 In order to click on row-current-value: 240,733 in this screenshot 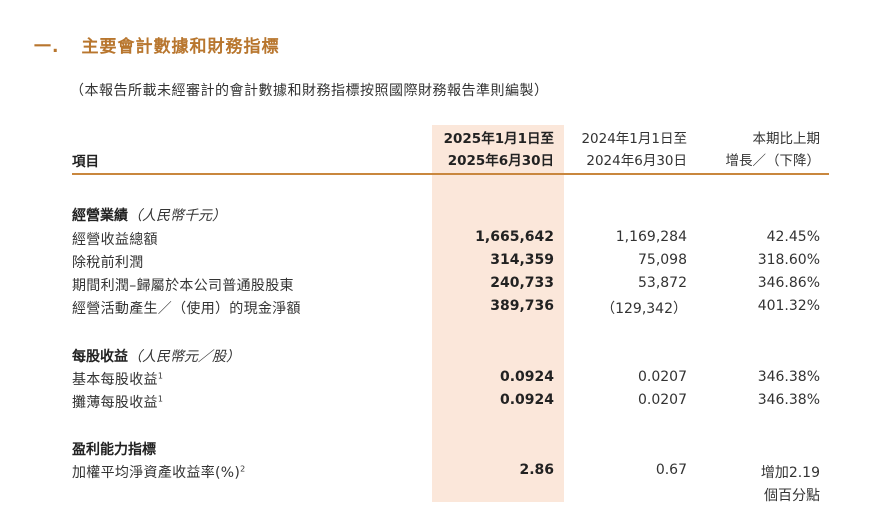, I will do `click(522, 283)`.